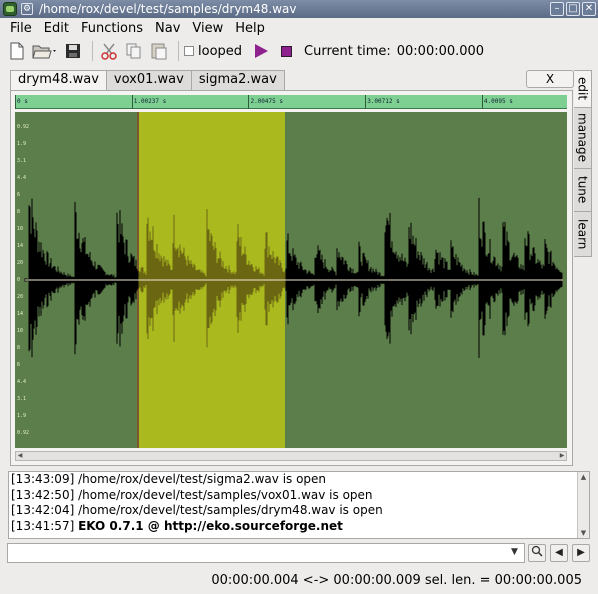 The height and width of the screenshot is (594, 598). I want to click on menu-edit: Edit, so click(56, 28).